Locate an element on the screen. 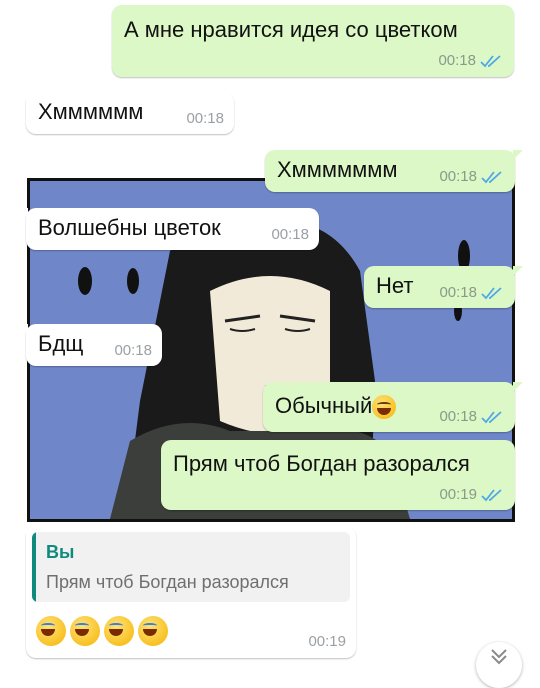 This screenshot has height=688, width=540. outgoing-message: А мне нравится идея со цветком 00:18 is located at coordinates (313, 41).